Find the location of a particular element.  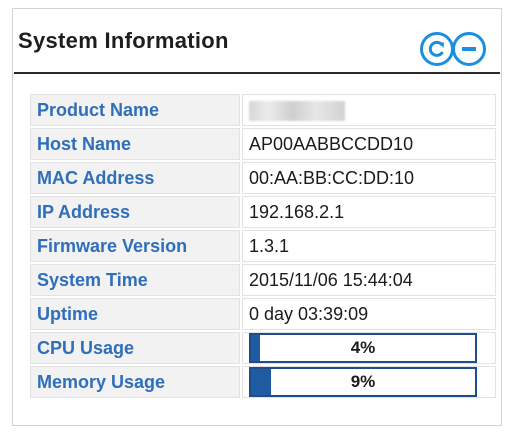

table-row: Memory Usage 9% is located at coordinates (263, 382).